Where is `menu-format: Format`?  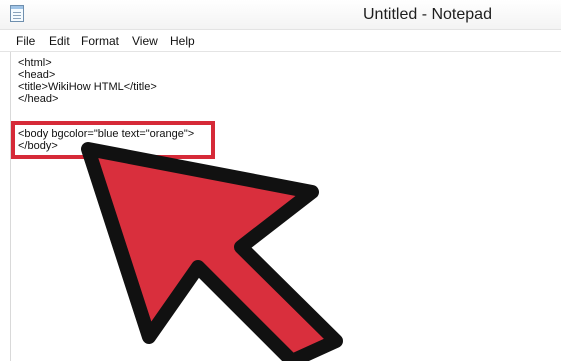
menu-format: Format is located at coordinates (100, 41).